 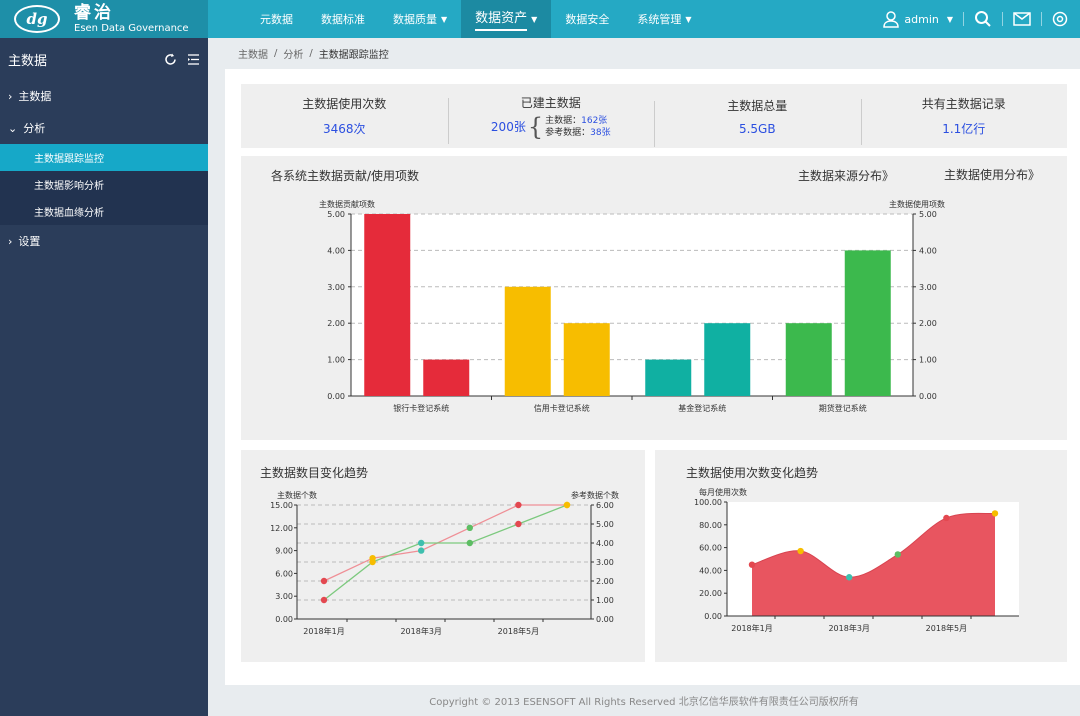 What do you see at coordinates (964, 120) in the screenshot?
I see `stat-record-count: 共有主数据记录 1.1亿行` at bounding box center [964, 120].